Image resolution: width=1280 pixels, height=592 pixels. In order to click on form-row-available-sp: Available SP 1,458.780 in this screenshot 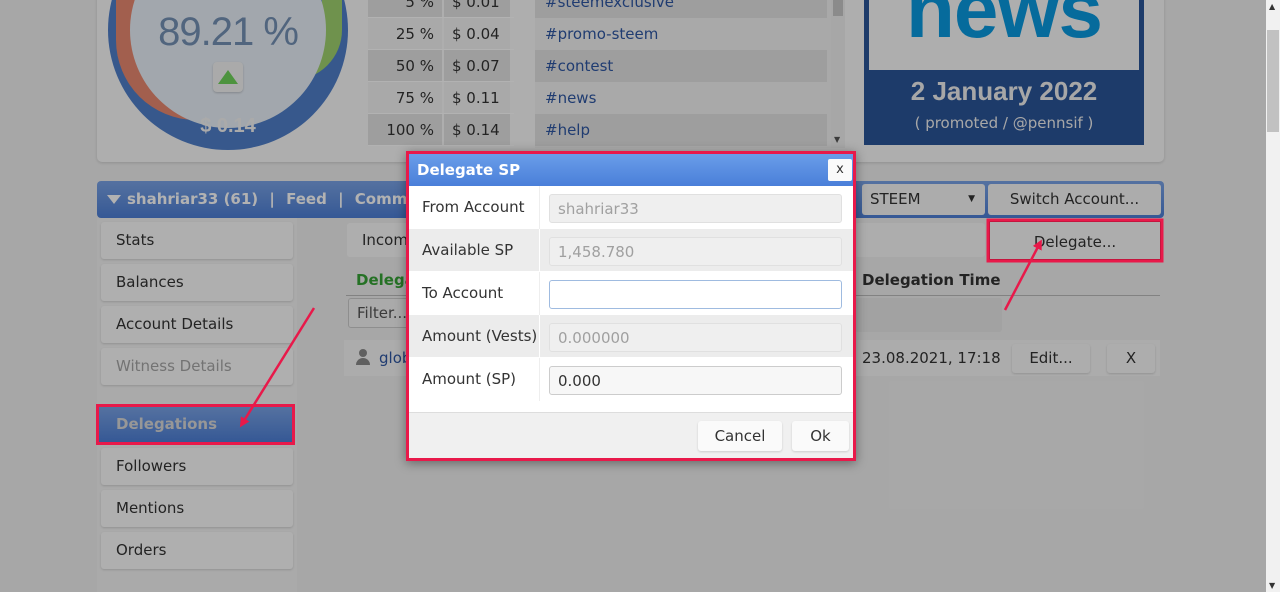, I will do `click(631, 250)`.